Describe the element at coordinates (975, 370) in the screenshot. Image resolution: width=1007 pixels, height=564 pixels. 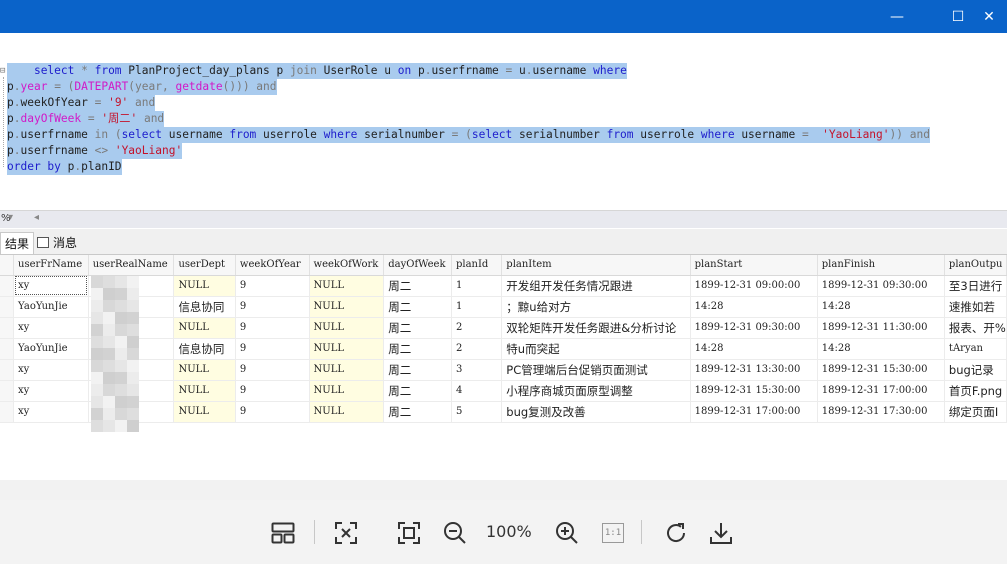
I see `table-cell: bug记录` at that location.